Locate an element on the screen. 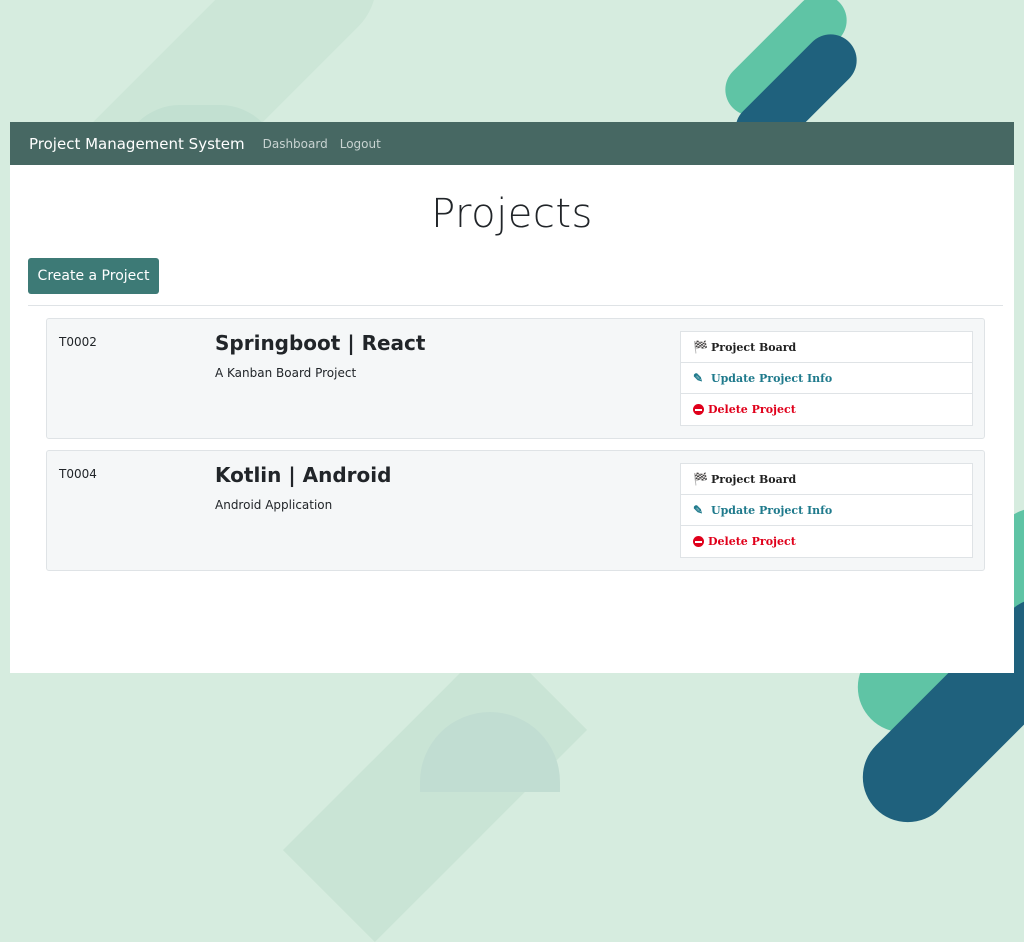 The image size is (1024, 942). divider is located at coordinates (515, 305).